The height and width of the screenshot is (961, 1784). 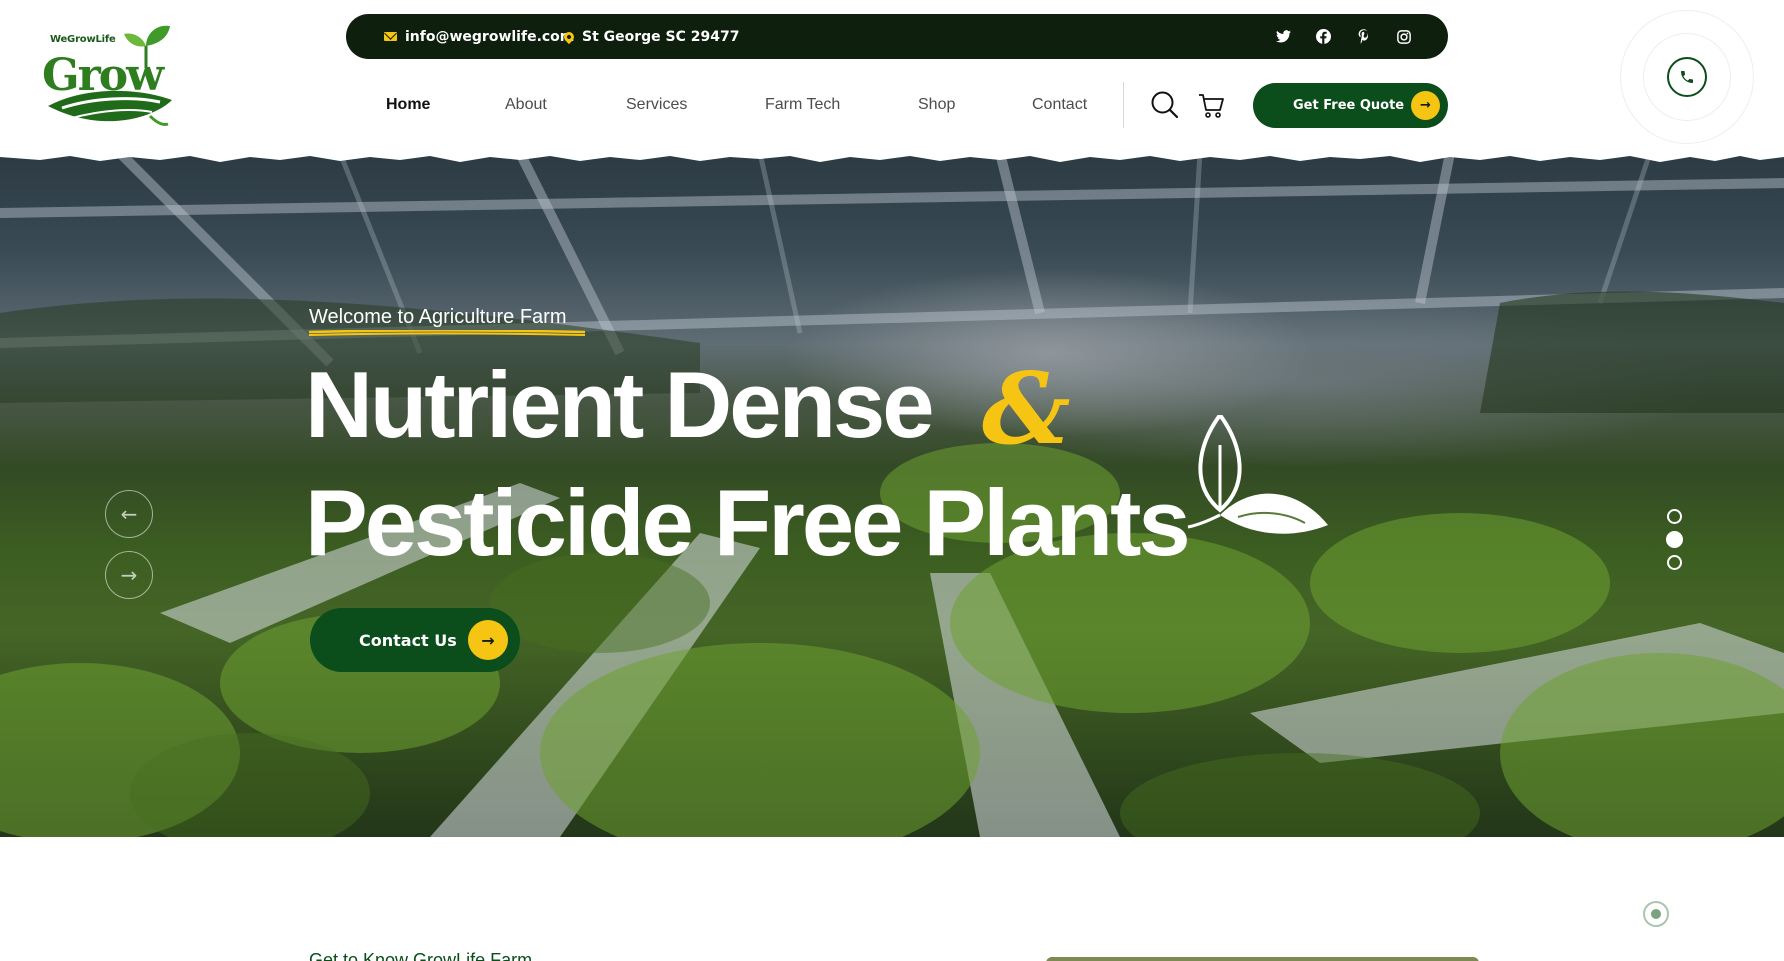 I want to click on about-section-image, so click(x=1262, y=959).